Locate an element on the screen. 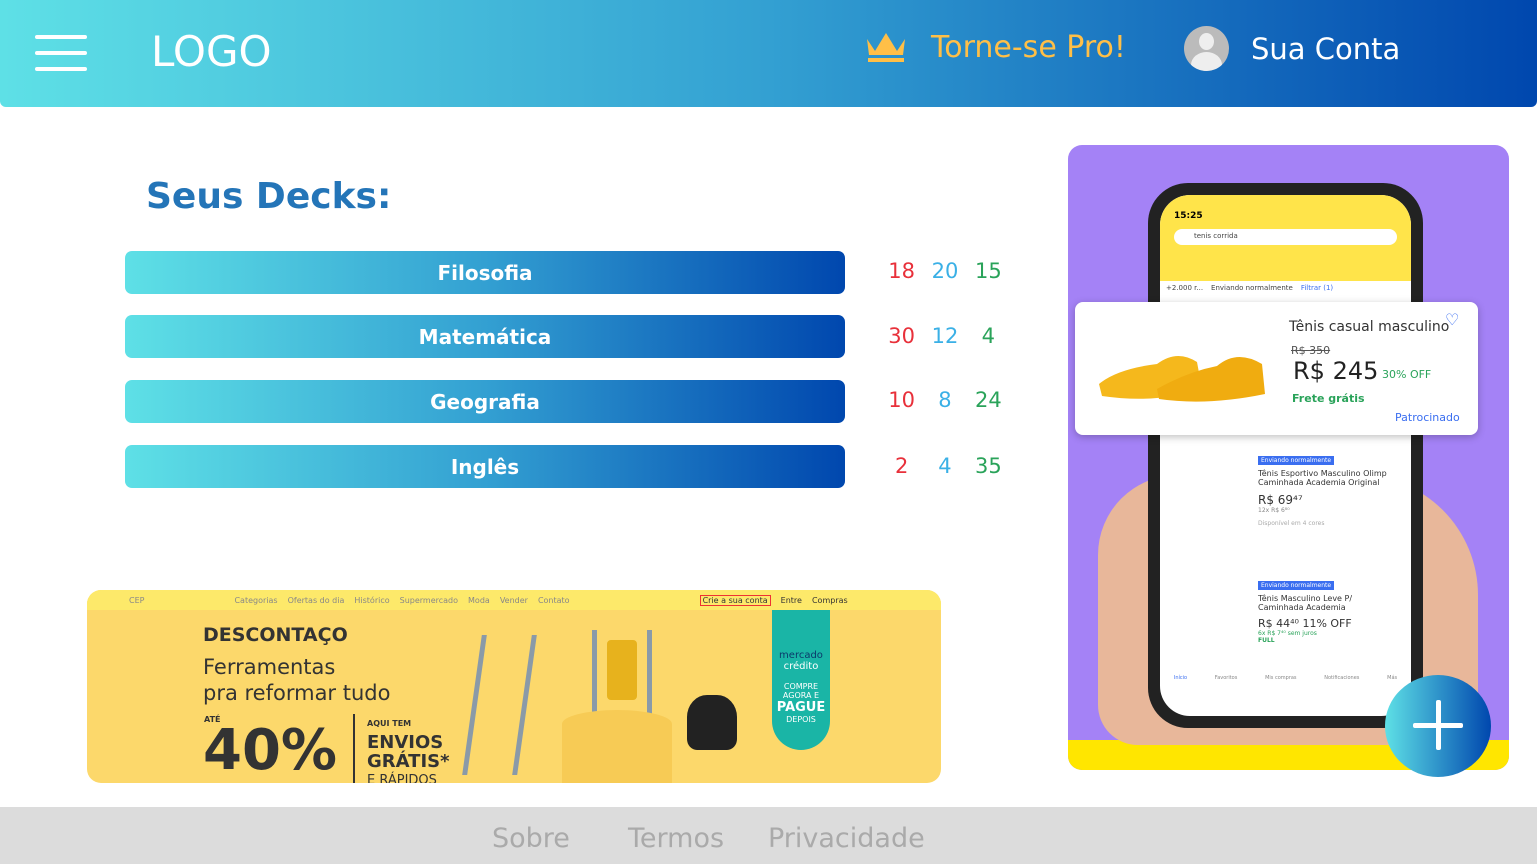 This screenshot has width=1537, height=864. go-pro-button: Torne-se Pro! is located at coordinates (995, 47).